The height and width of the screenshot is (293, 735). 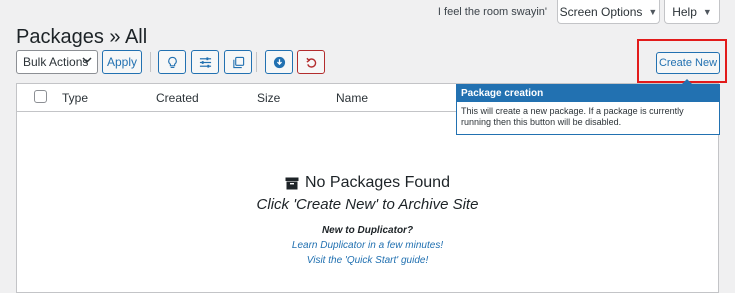 What do you see at coordinates (601, 11) in the screenshot?
I see `screen-options-label: Screen Options` at bounding box center [601, 11].